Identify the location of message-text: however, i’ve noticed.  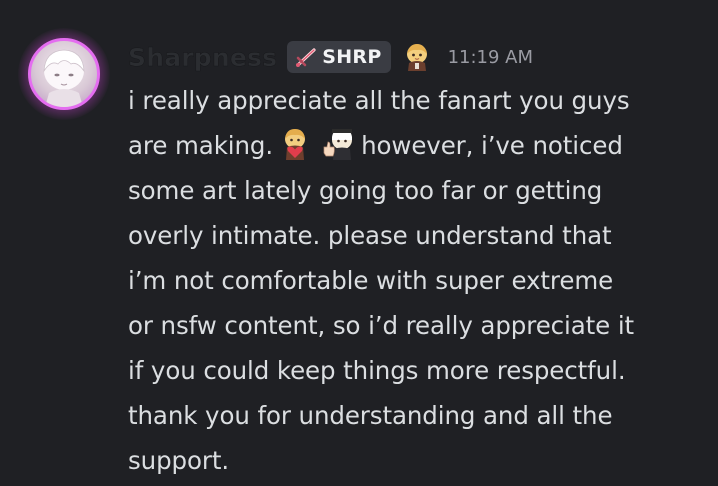
(492, 145).